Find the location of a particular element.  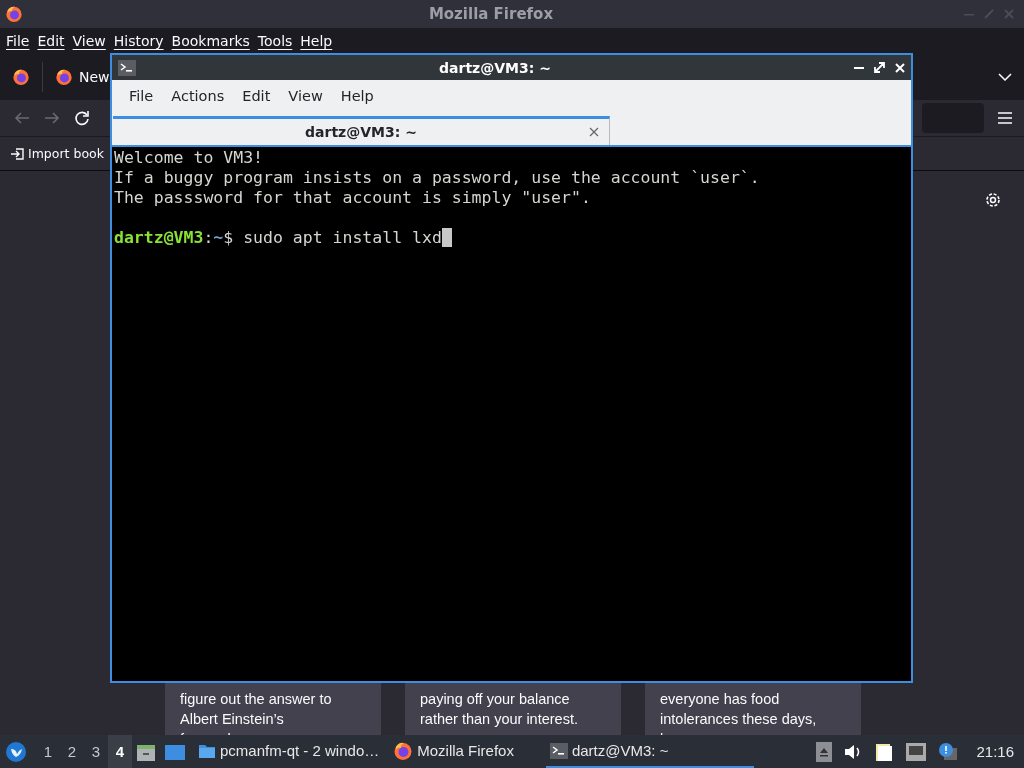

menu-item: Tools is located at coordinates (275, 41).